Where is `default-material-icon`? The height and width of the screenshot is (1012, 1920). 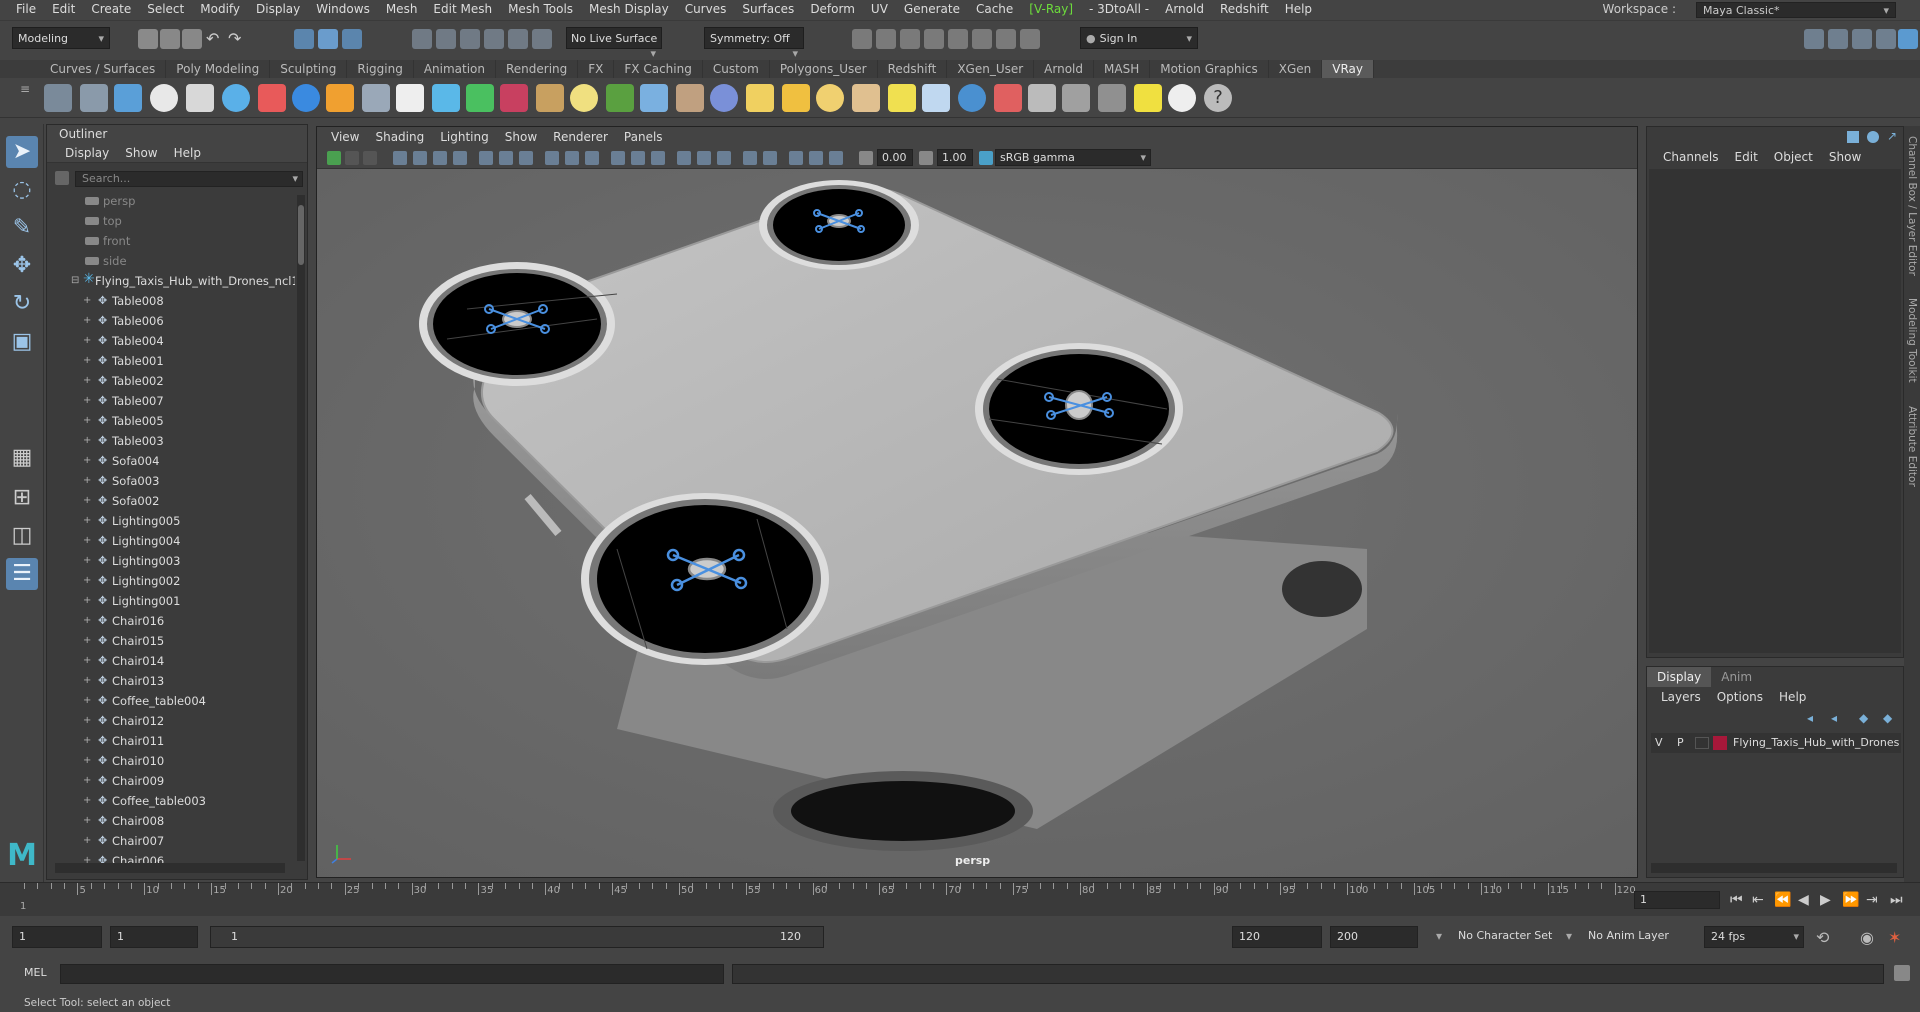
default-material-icon is located at coordinates (552, 158).